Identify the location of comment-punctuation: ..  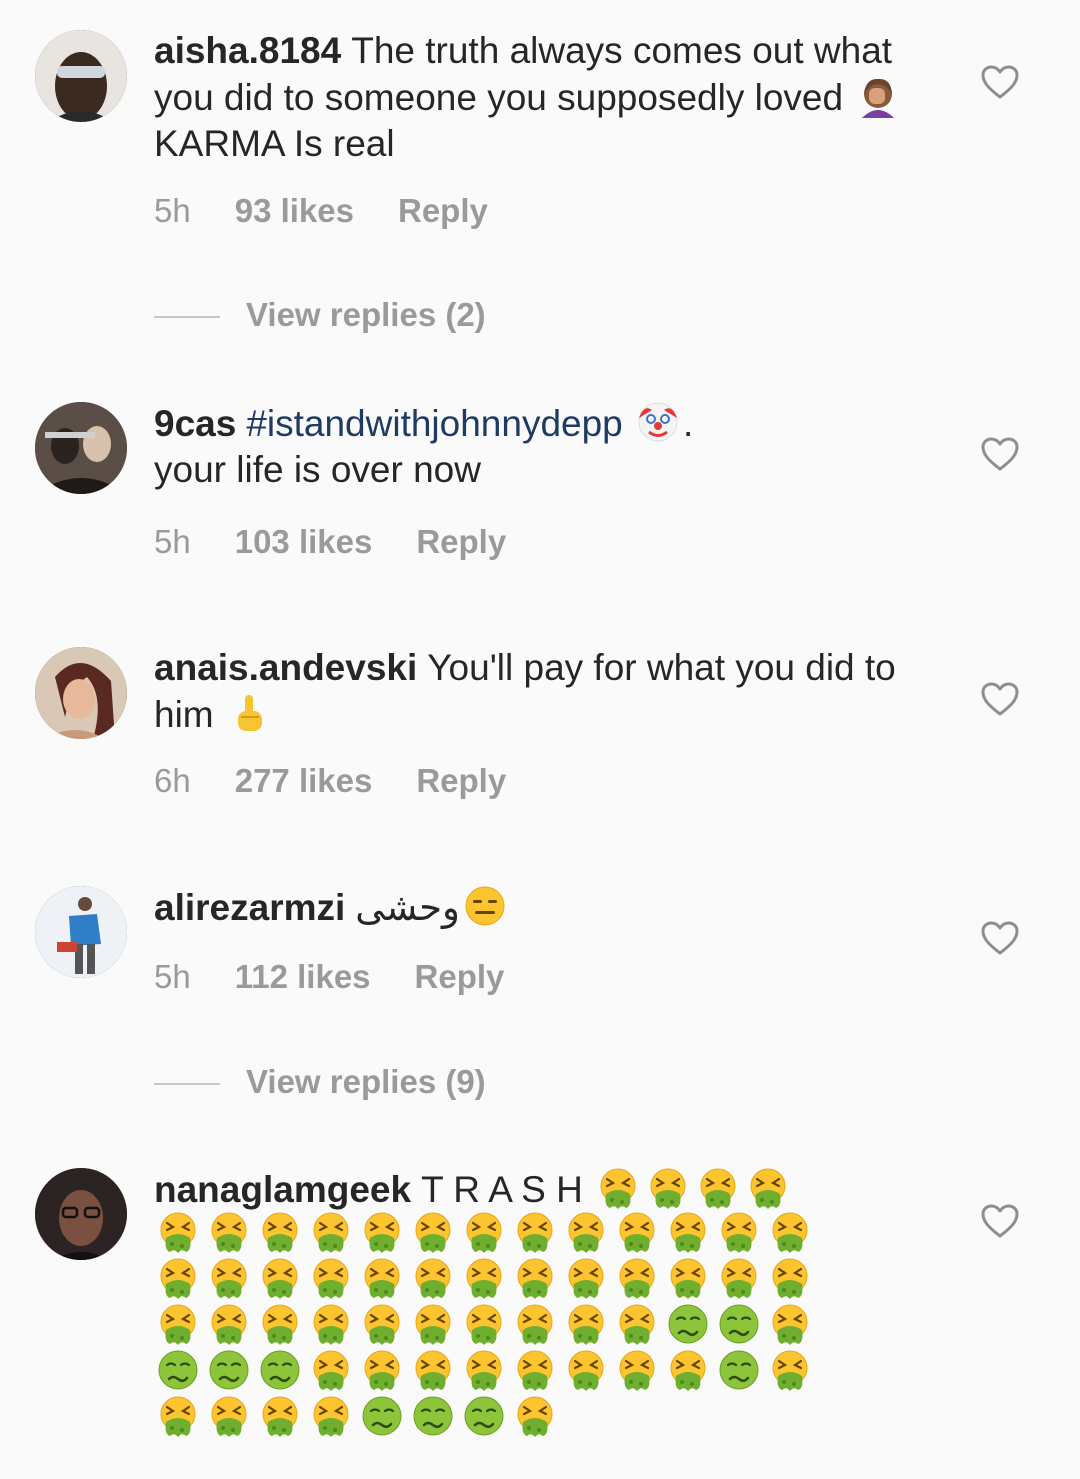
(688, 423).